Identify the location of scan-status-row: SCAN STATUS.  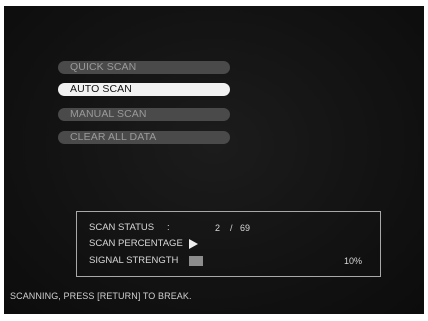
(121, 228).